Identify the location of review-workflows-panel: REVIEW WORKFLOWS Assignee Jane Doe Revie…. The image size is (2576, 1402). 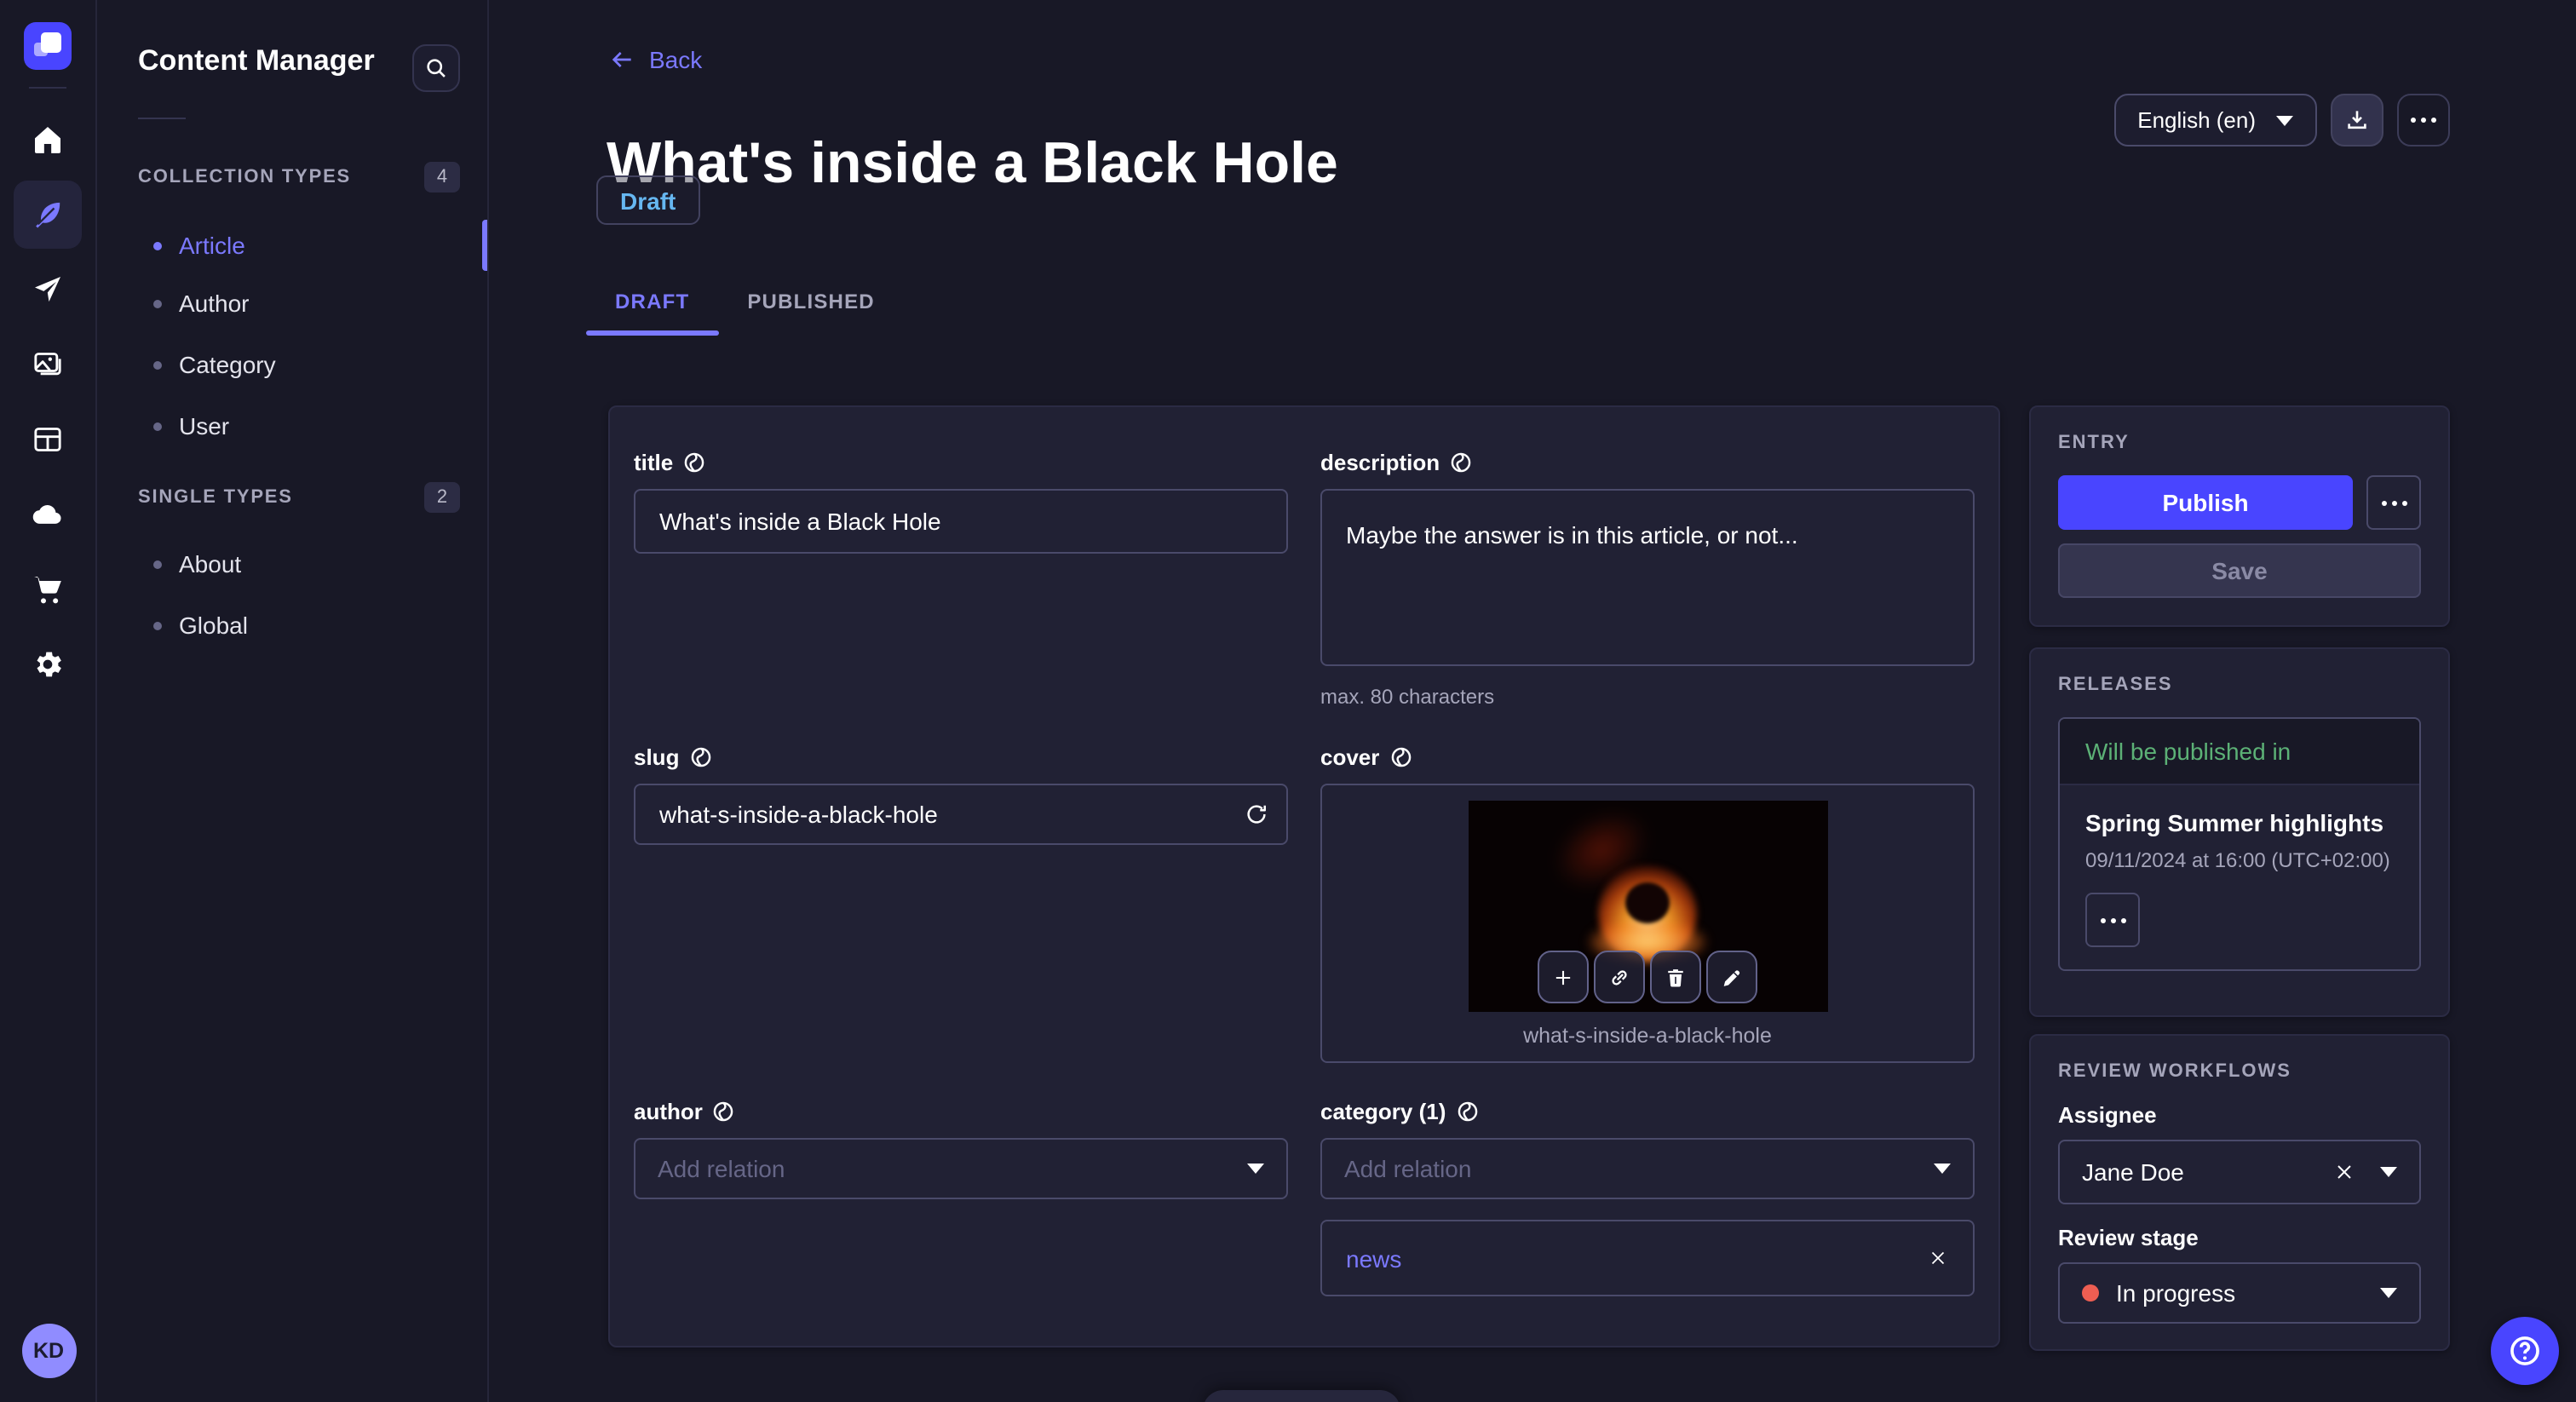
(2240, 1192).